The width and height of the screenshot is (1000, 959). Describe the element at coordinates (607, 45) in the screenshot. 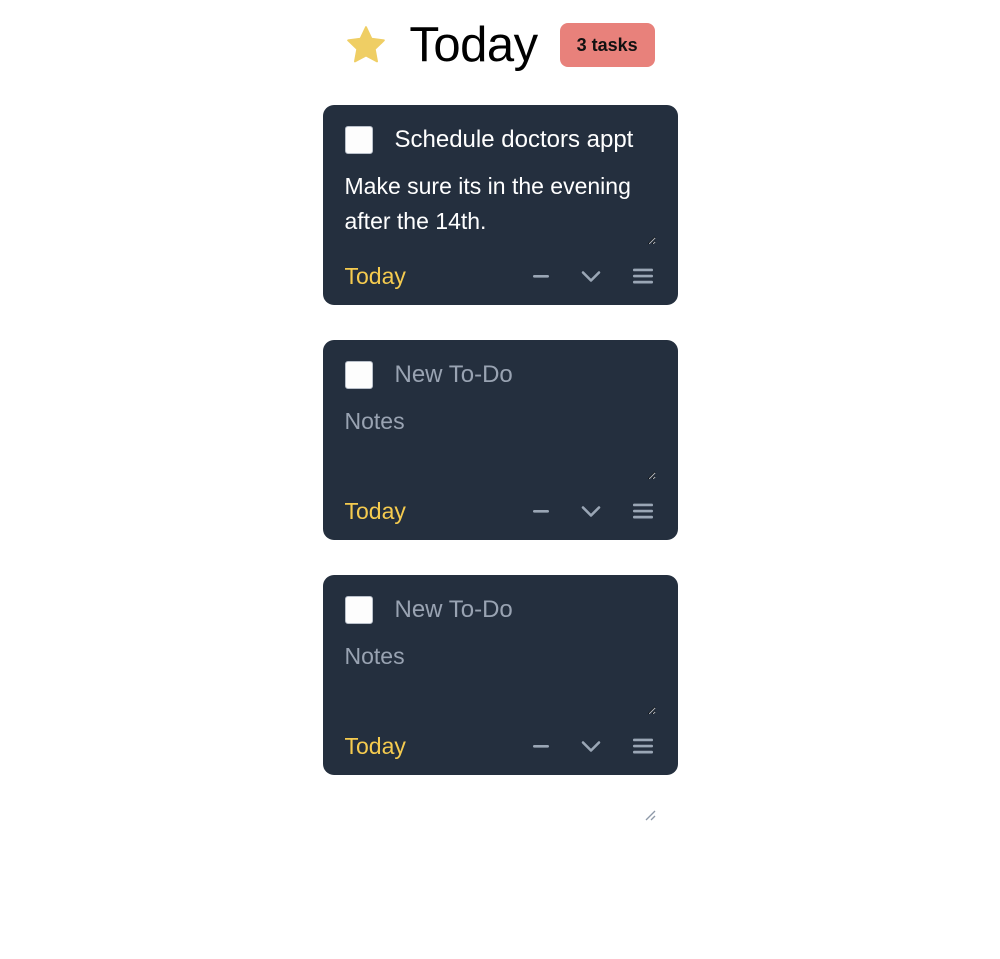

I see `task-count-badge: 3 tasks` at that location.